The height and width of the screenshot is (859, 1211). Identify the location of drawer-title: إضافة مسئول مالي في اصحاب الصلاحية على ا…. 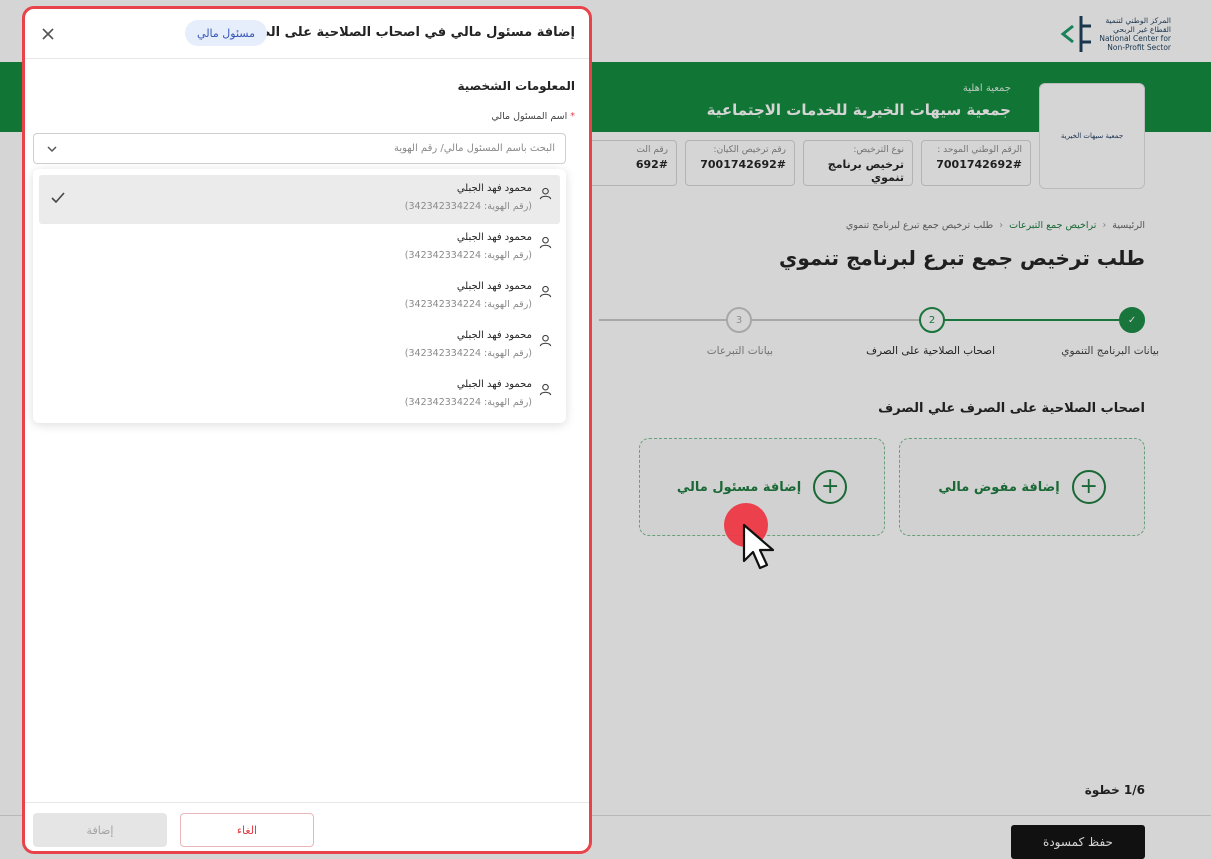
(404, 32).